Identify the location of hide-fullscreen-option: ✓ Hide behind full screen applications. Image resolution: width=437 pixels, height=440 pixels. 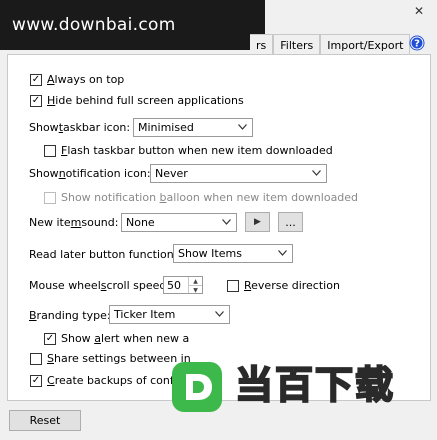
(137, 100).